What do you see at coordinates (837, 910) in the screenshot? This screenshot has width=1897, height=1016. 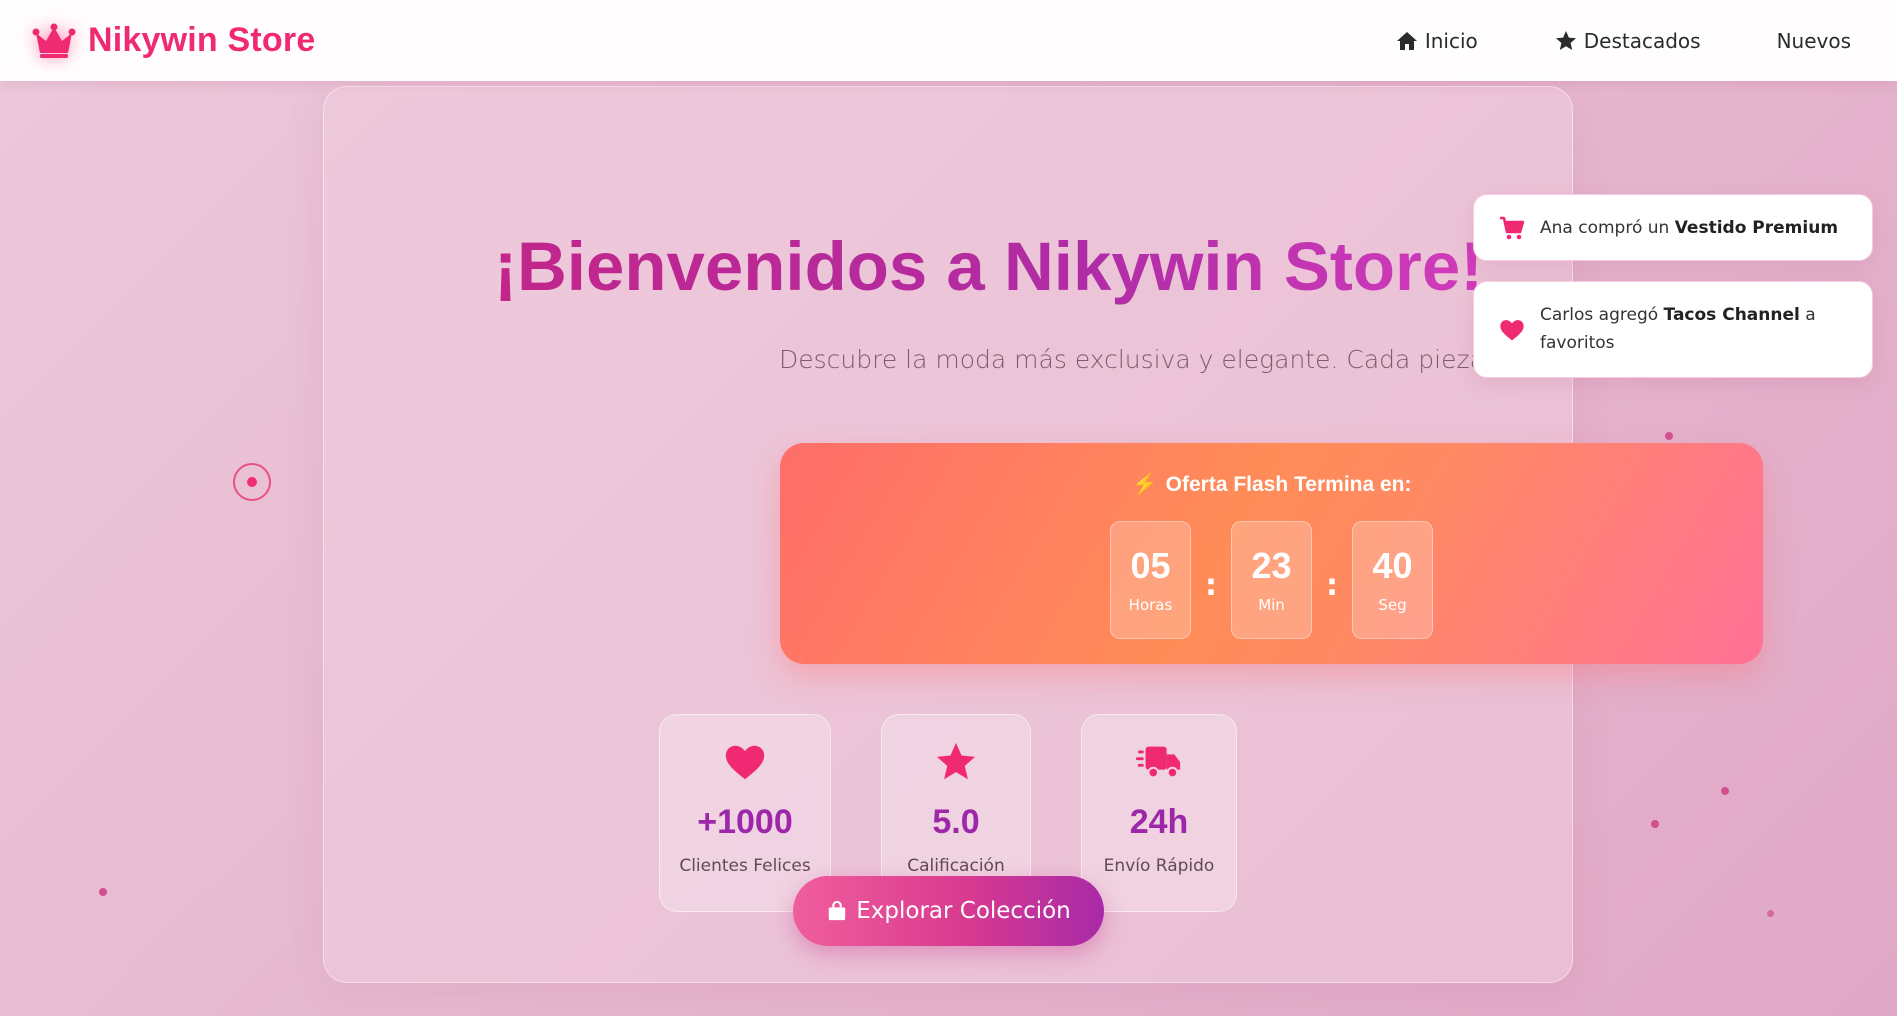 I see `shopping-bag-icon` at bounding box center [837, 910].